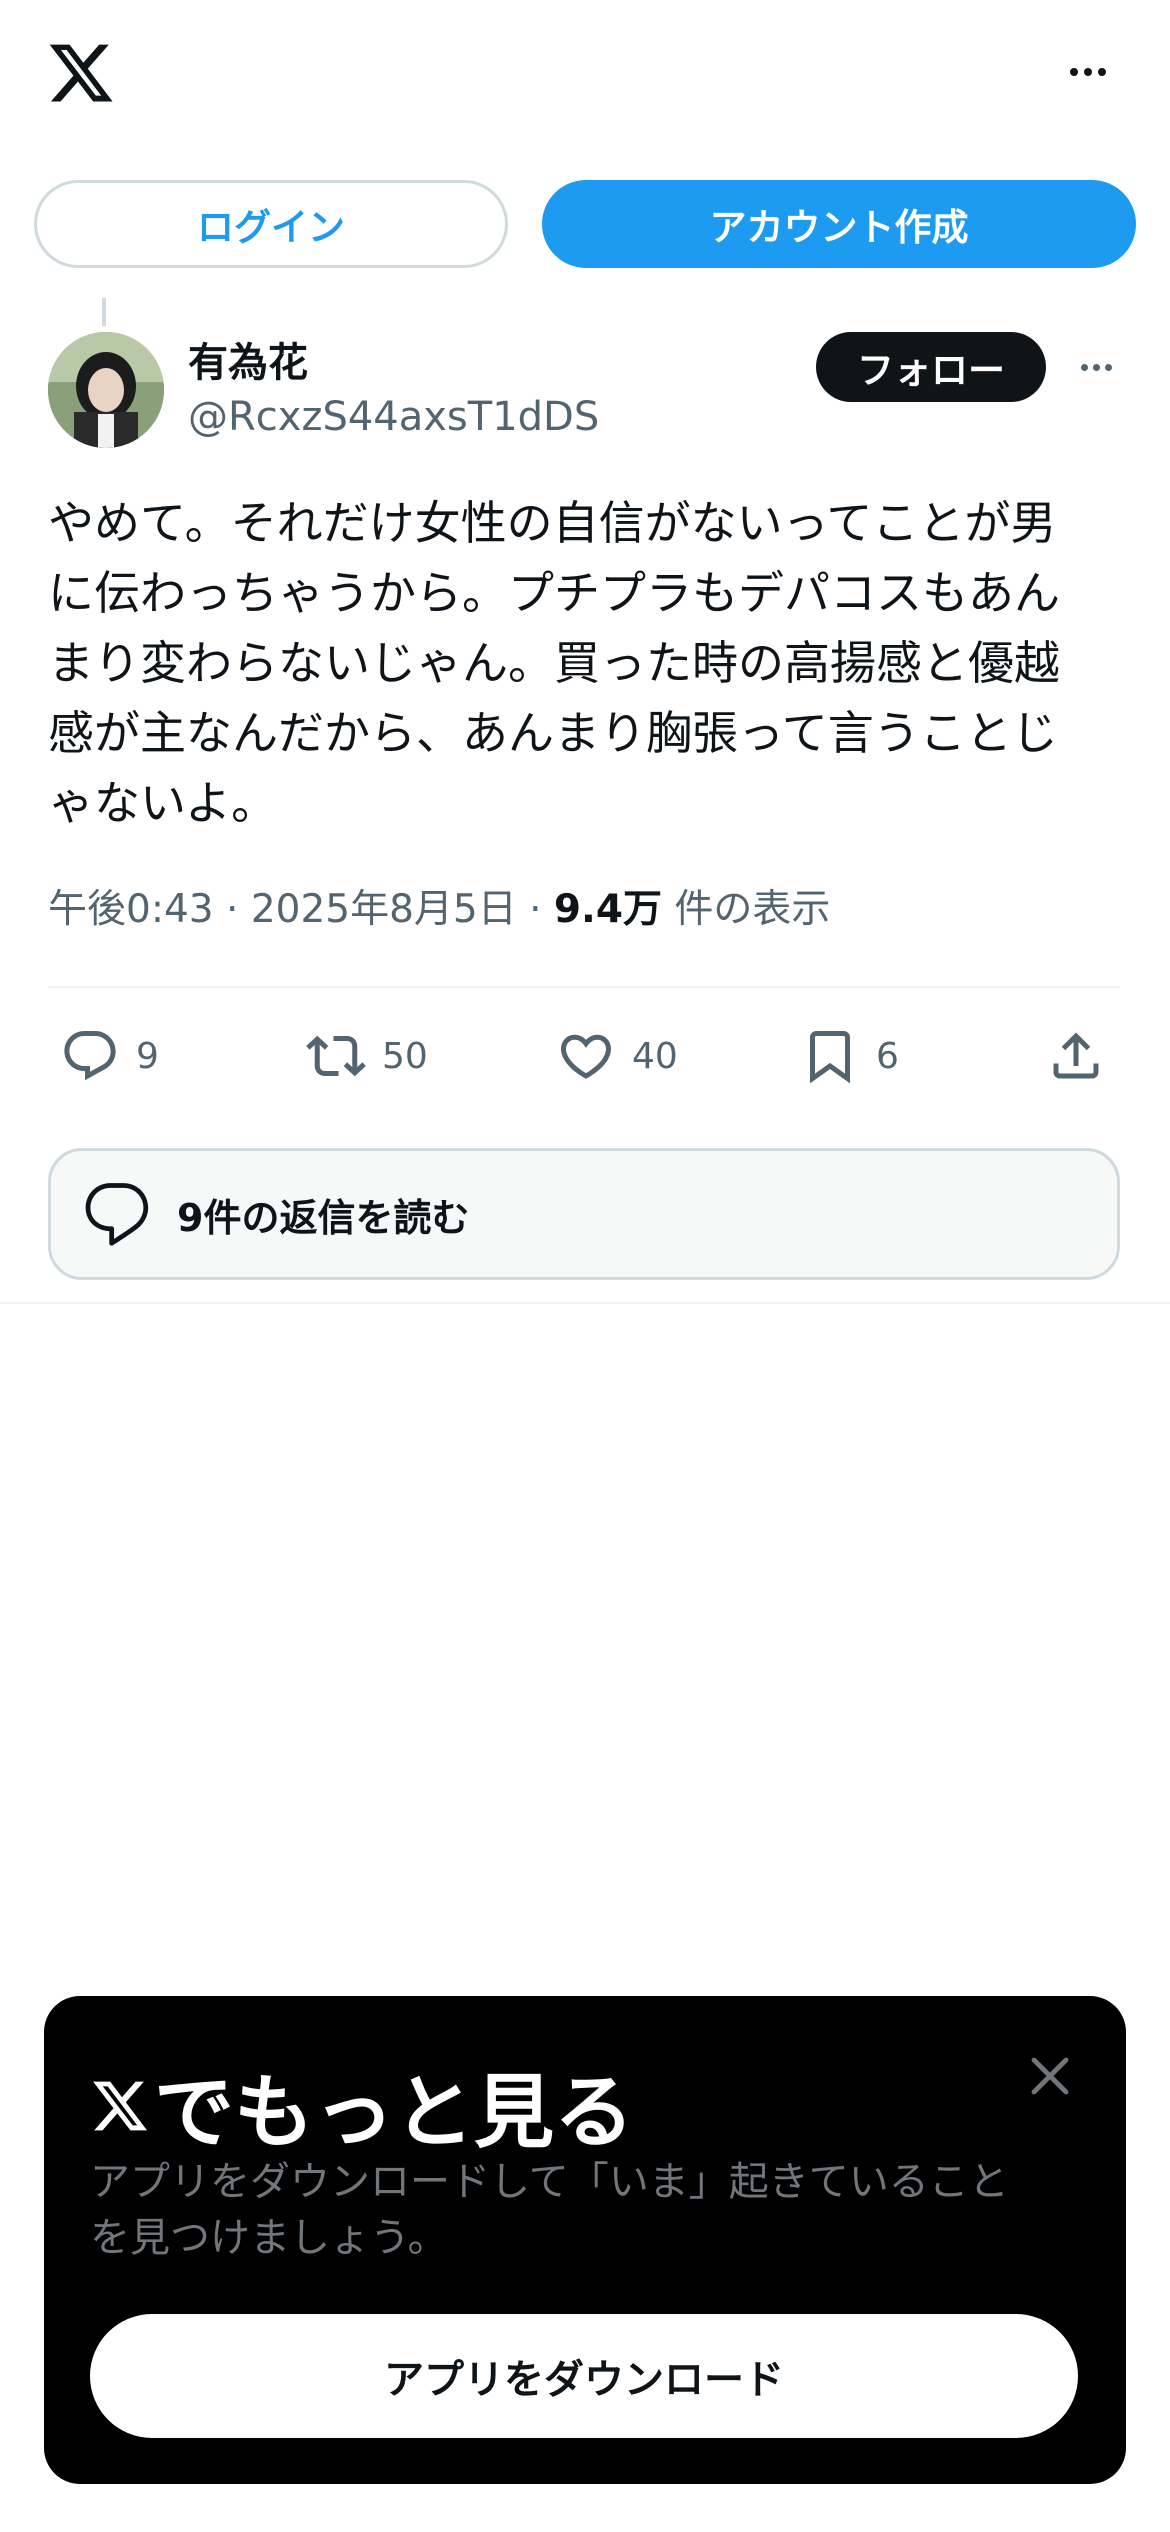  I want to click on like-action: 40, so click(617, 1056).